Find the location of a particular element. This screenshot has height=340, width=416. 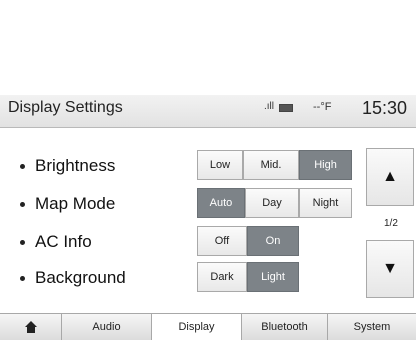

ac-info-label: AC Info is located at coordinates (56, 242).